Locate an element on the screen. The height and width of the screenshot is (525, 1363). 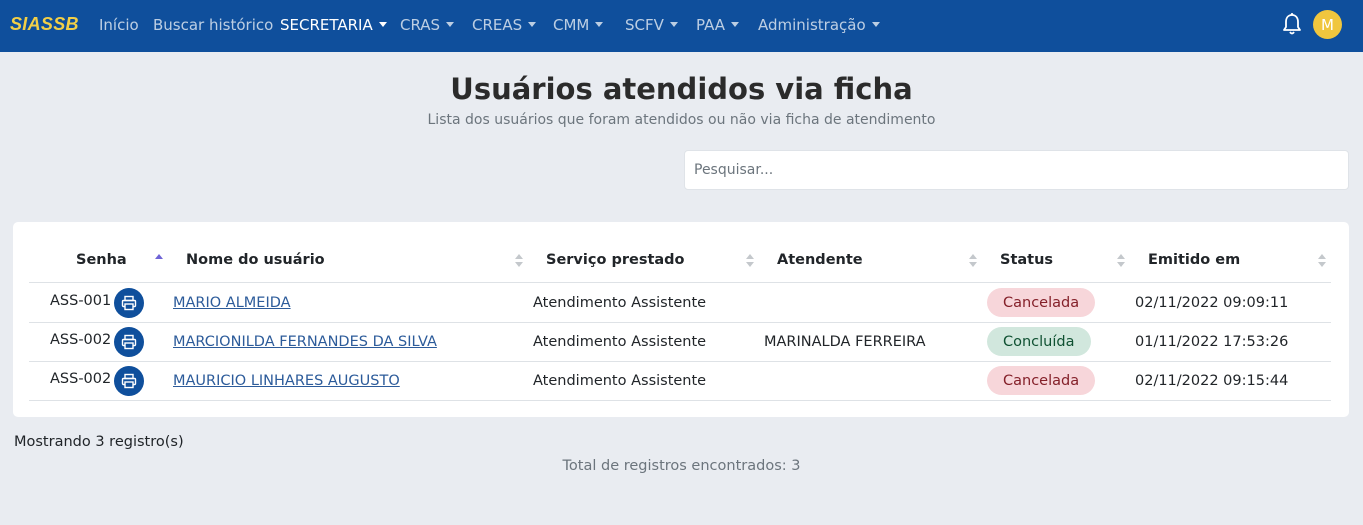
nav-item-label: Início is located at coordinates (119, 25).